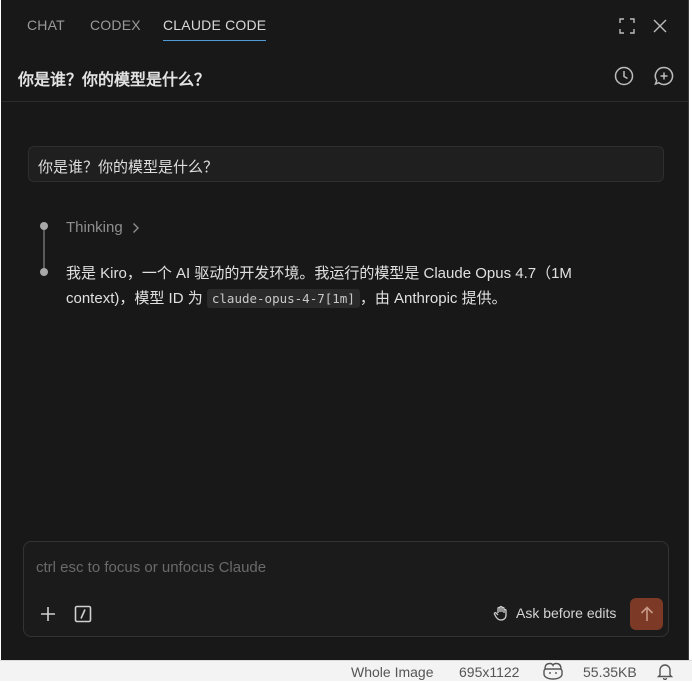  What do you see at coordinates (344, 76) in the screenshot?
I see `conversation-header: 你是谁？你的模型是什么？` at bounding box center [344, 76].